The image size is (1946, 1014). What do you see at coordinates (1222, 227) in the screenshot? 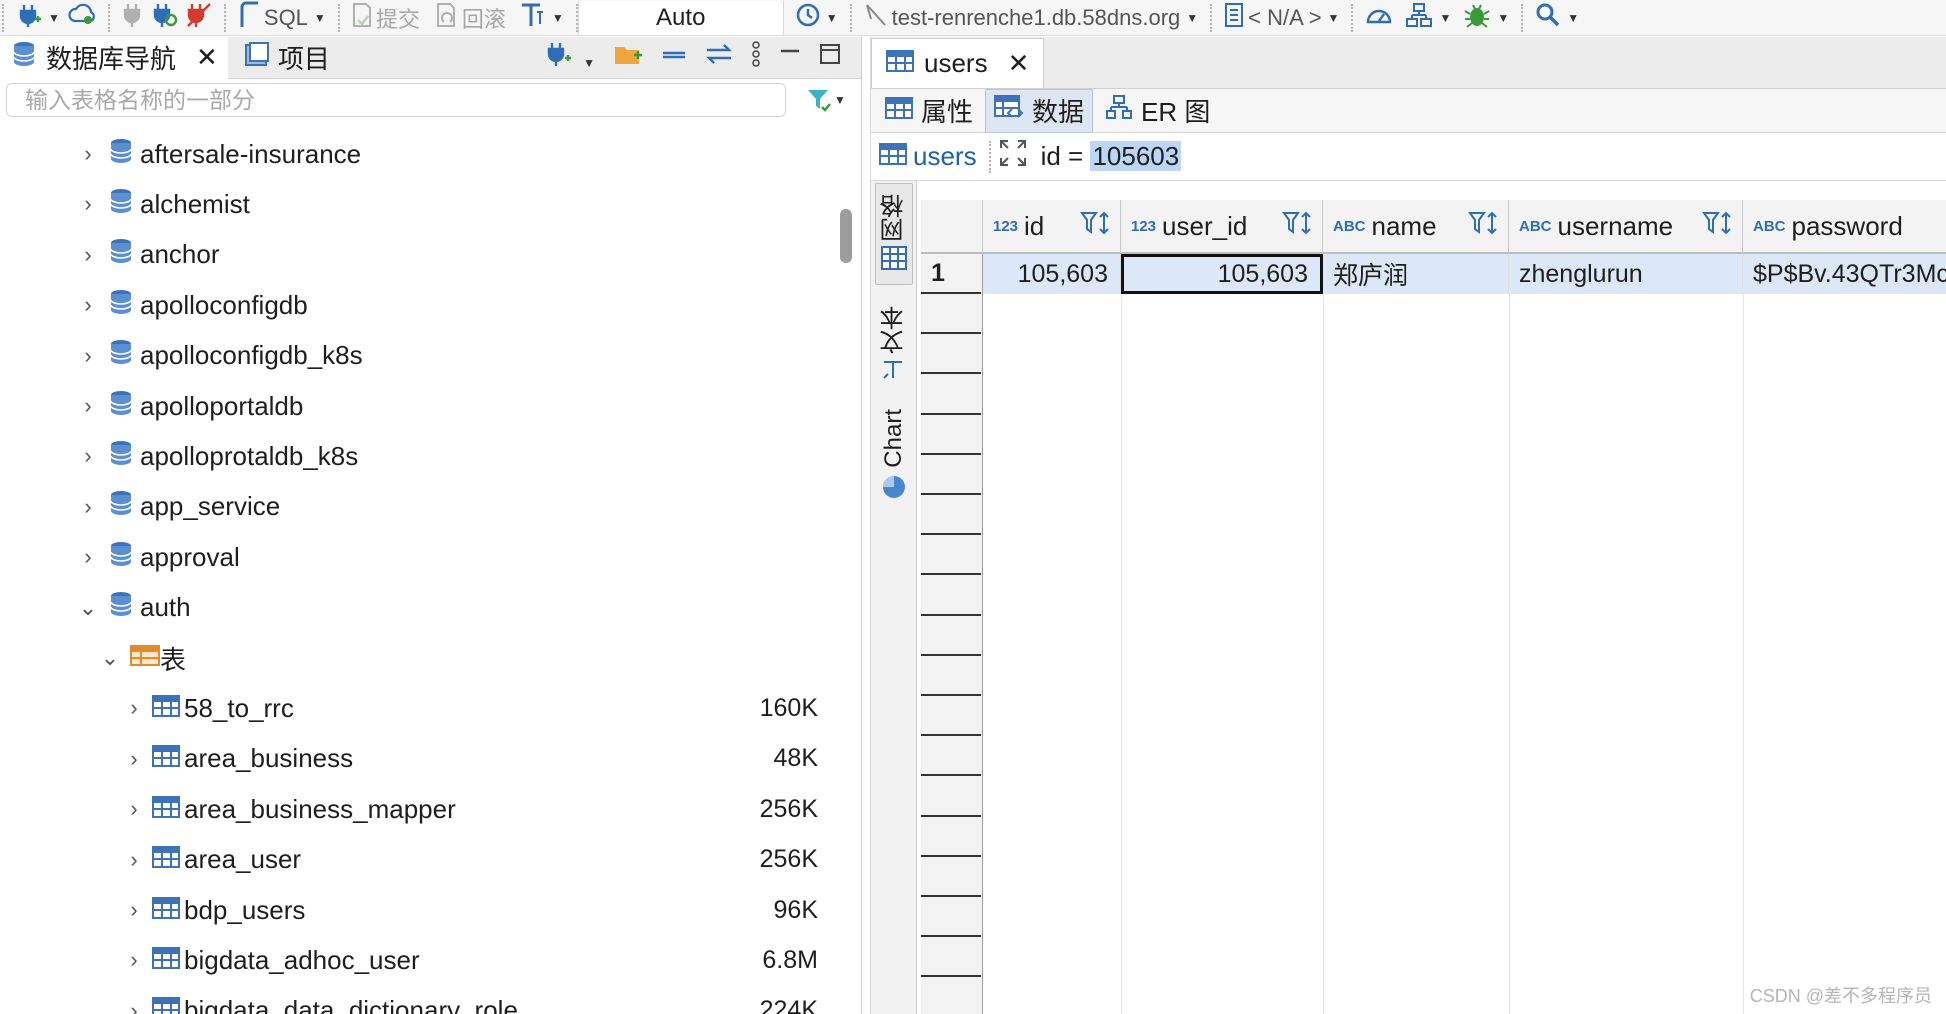
I see `column-header: 123 user_id` at bounding box center [1222, 227].